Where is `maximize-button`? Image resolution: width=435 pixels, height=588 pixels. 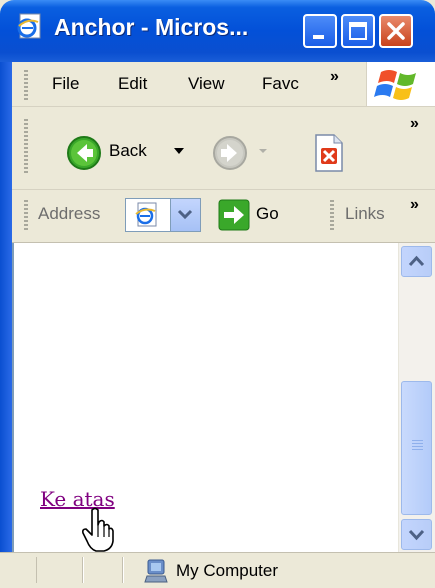 maximize-button is located at coordinates (358, 31).